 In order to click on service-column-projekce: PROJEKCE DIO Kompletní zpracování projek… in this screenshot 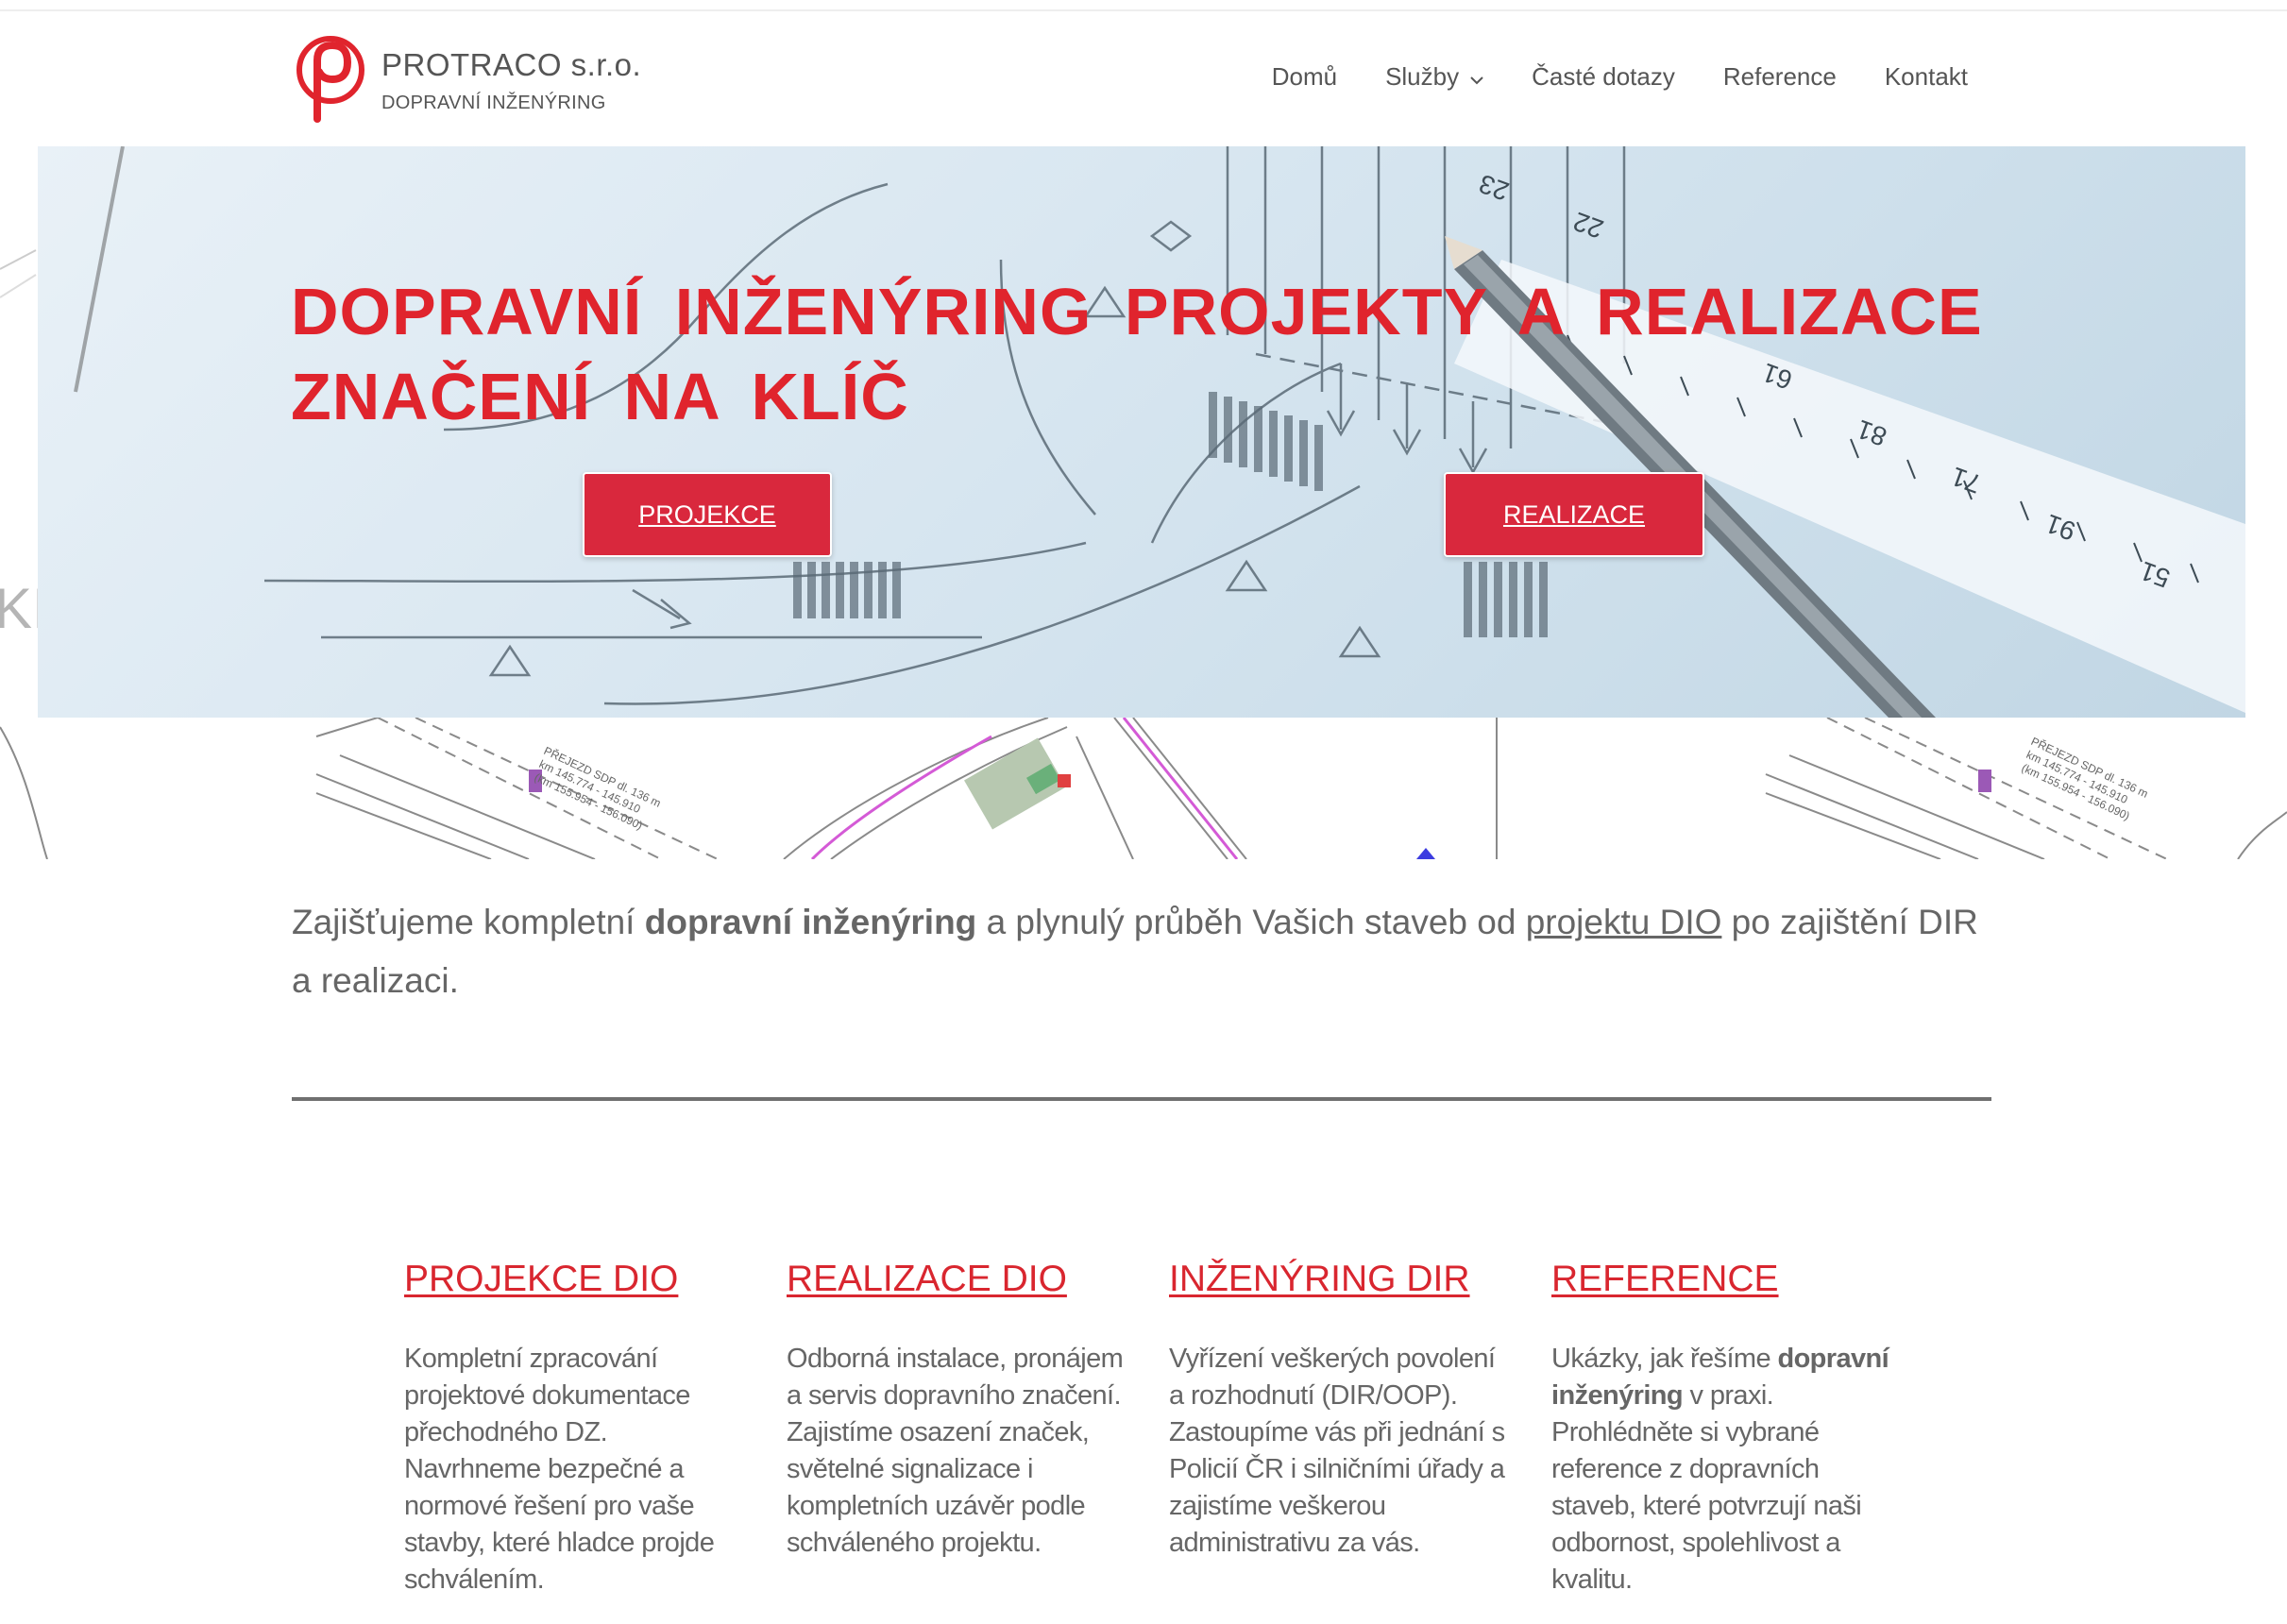, I will do `click(574, 1428)`.